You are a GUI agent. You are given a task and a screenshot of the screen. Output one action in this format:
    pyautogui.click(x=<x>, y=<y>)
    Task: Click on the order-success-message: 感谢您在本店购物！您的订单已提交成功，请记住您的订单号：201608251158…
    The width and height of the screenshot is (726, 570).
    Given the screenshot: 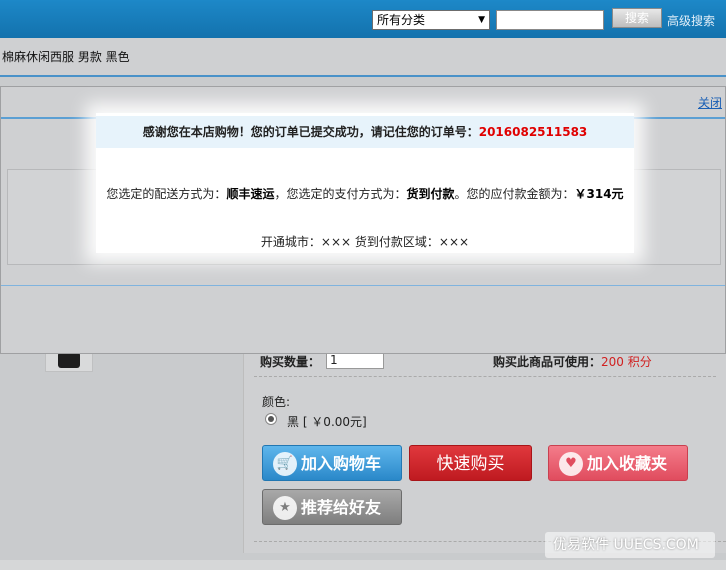 What is the action you would take?
    pyautogui.click(x=365, y=132)
    